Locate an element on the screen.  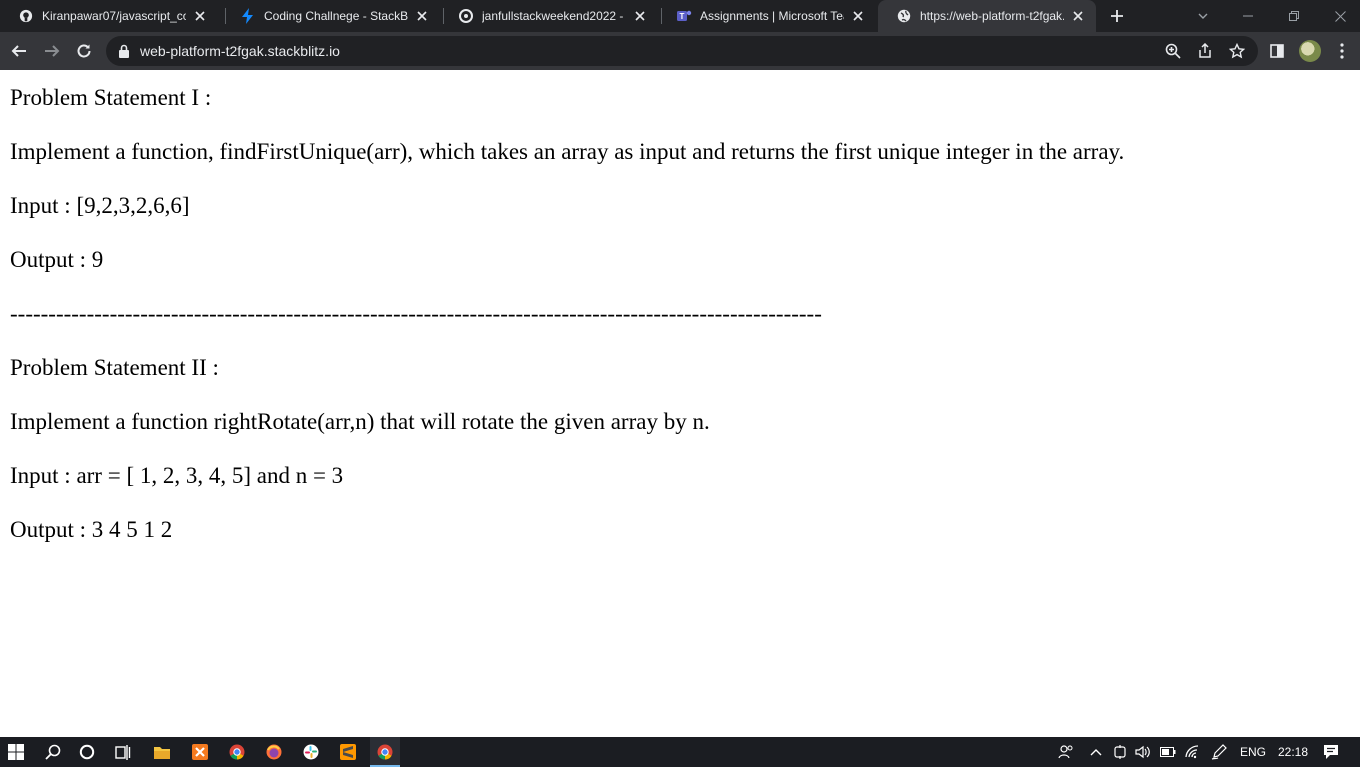
problem-2-output: Output : 3 4 5 1 2 is located at coordinates (91, 529).